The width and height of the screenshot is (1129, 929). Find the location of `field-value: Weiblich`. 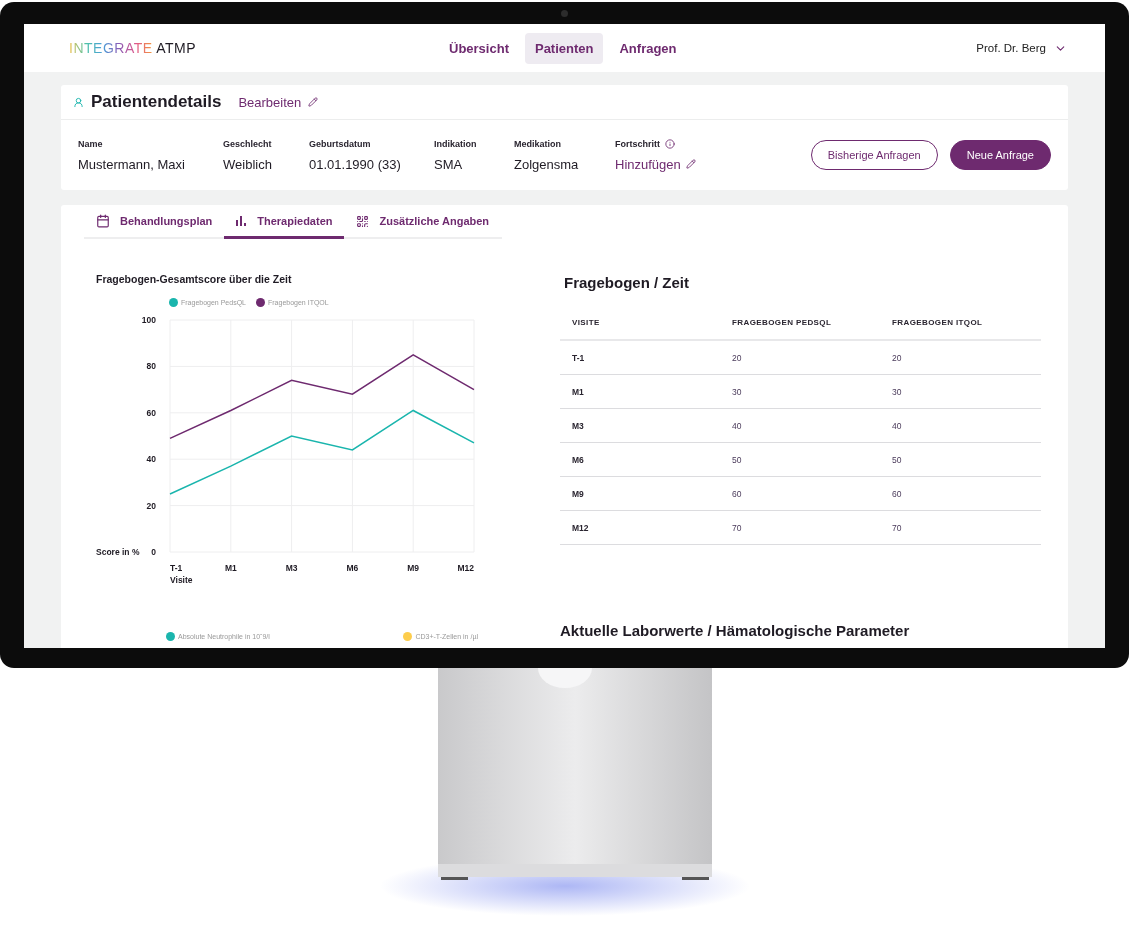

field-value: Weiblich is located at coordinates (248, 164).